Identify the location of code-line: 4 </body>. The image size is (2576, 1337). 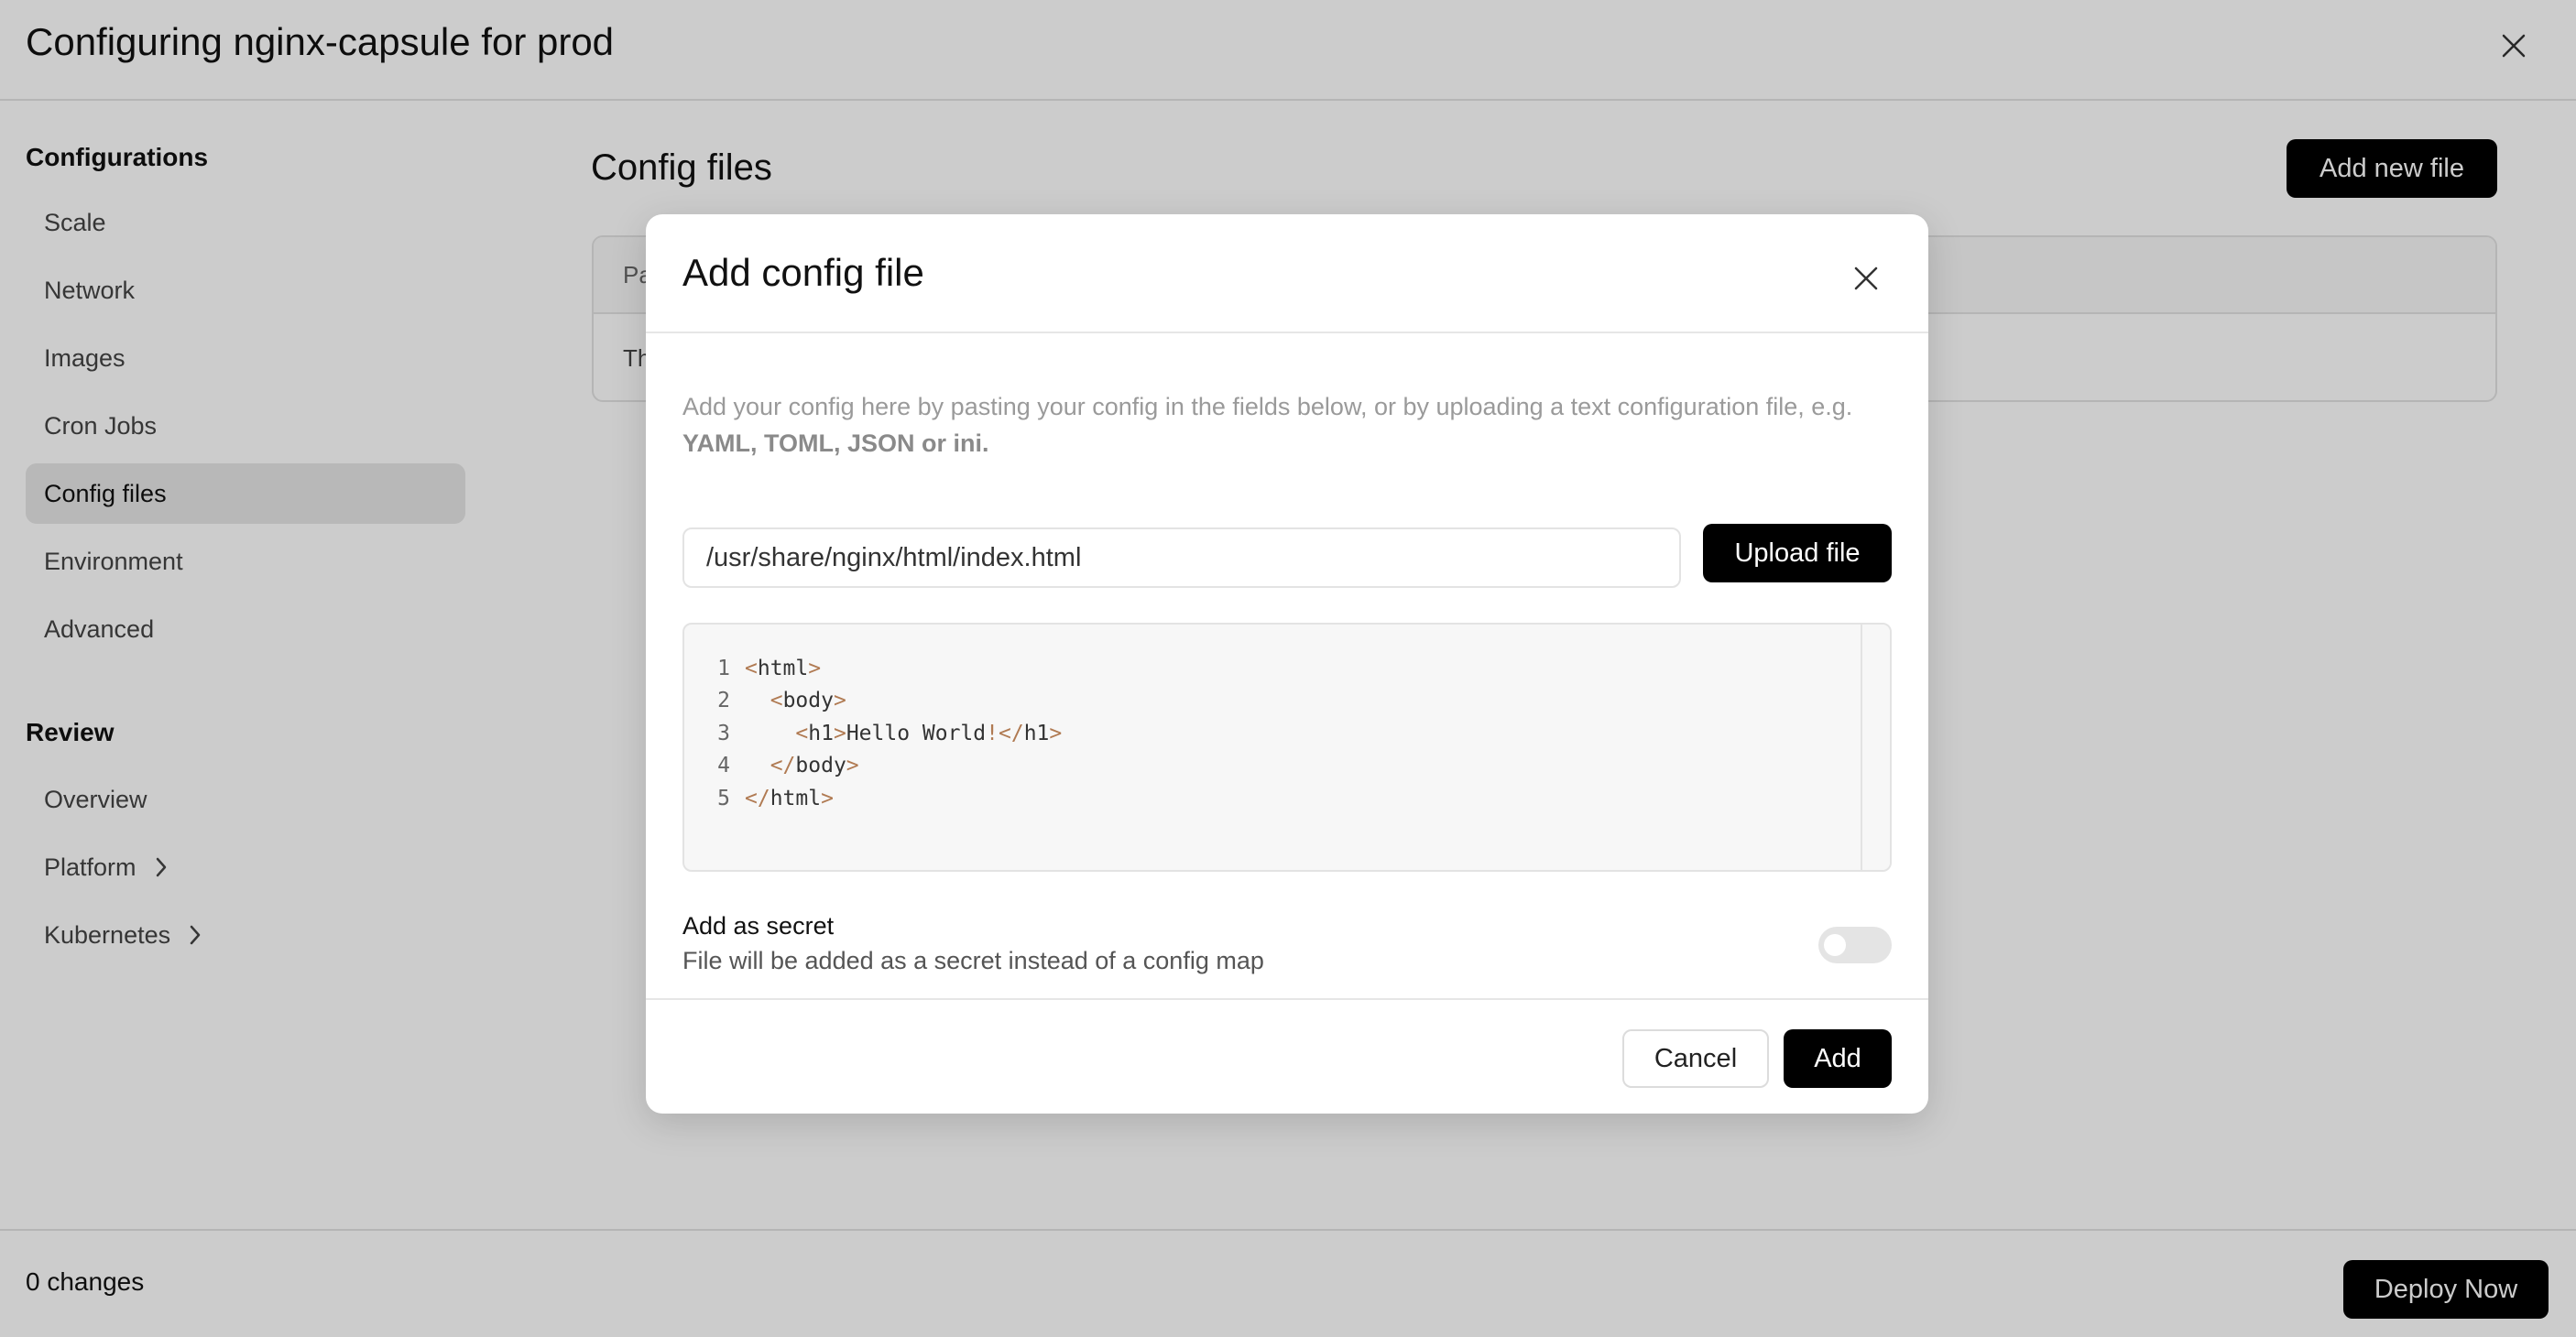
(1266, 766).